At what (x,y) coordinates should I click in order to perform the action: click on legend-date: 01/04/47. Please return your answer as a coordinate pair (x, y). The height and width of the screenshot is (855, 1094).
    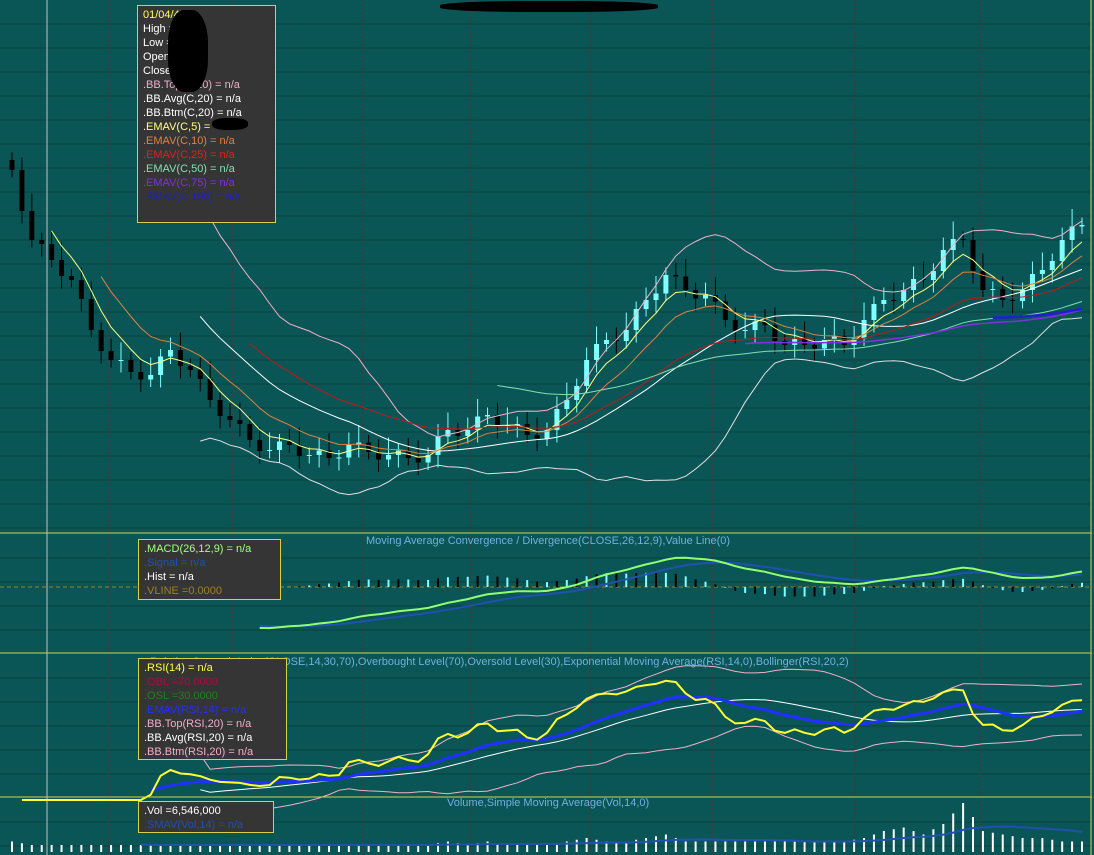
    Looking at the image, I should click on (164, 15).